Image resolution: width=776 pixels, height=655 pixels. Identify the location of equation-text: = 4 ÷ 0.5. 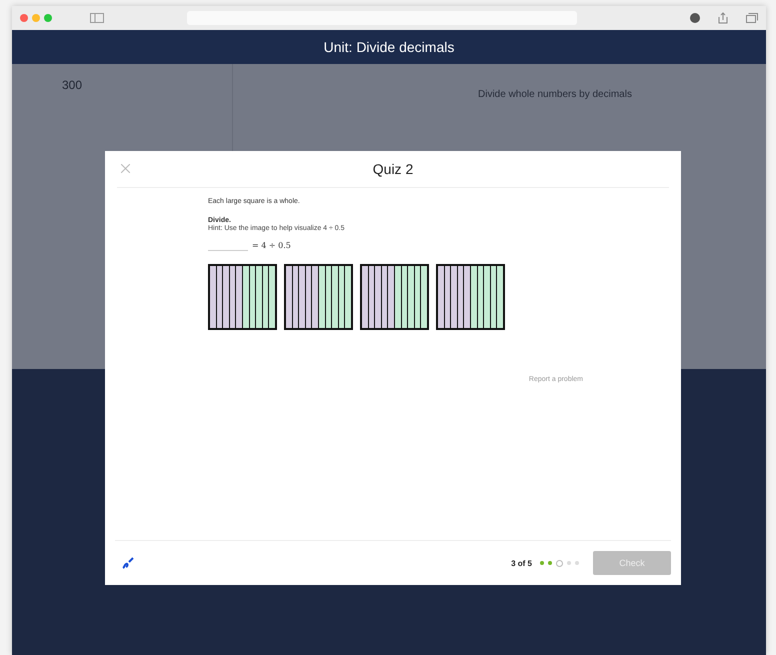
(271, 245).